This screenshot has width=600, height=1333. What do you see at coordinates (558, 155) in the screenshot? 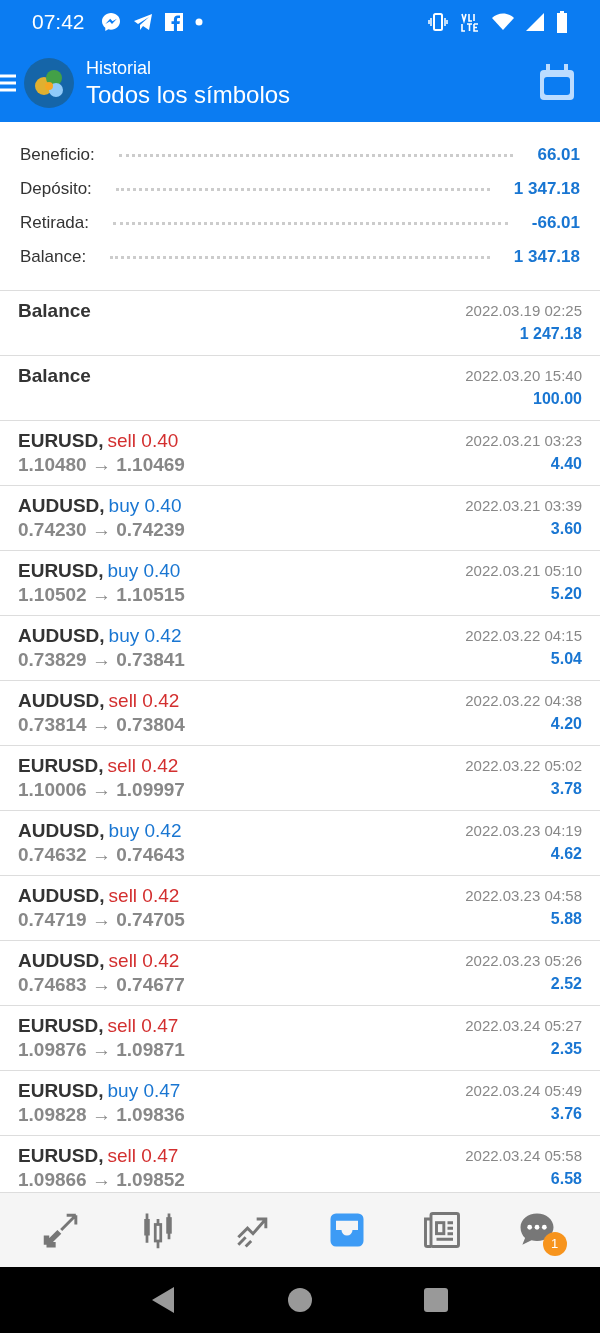
I see `summary-value: 66.01` at bounding box center [558, 155].